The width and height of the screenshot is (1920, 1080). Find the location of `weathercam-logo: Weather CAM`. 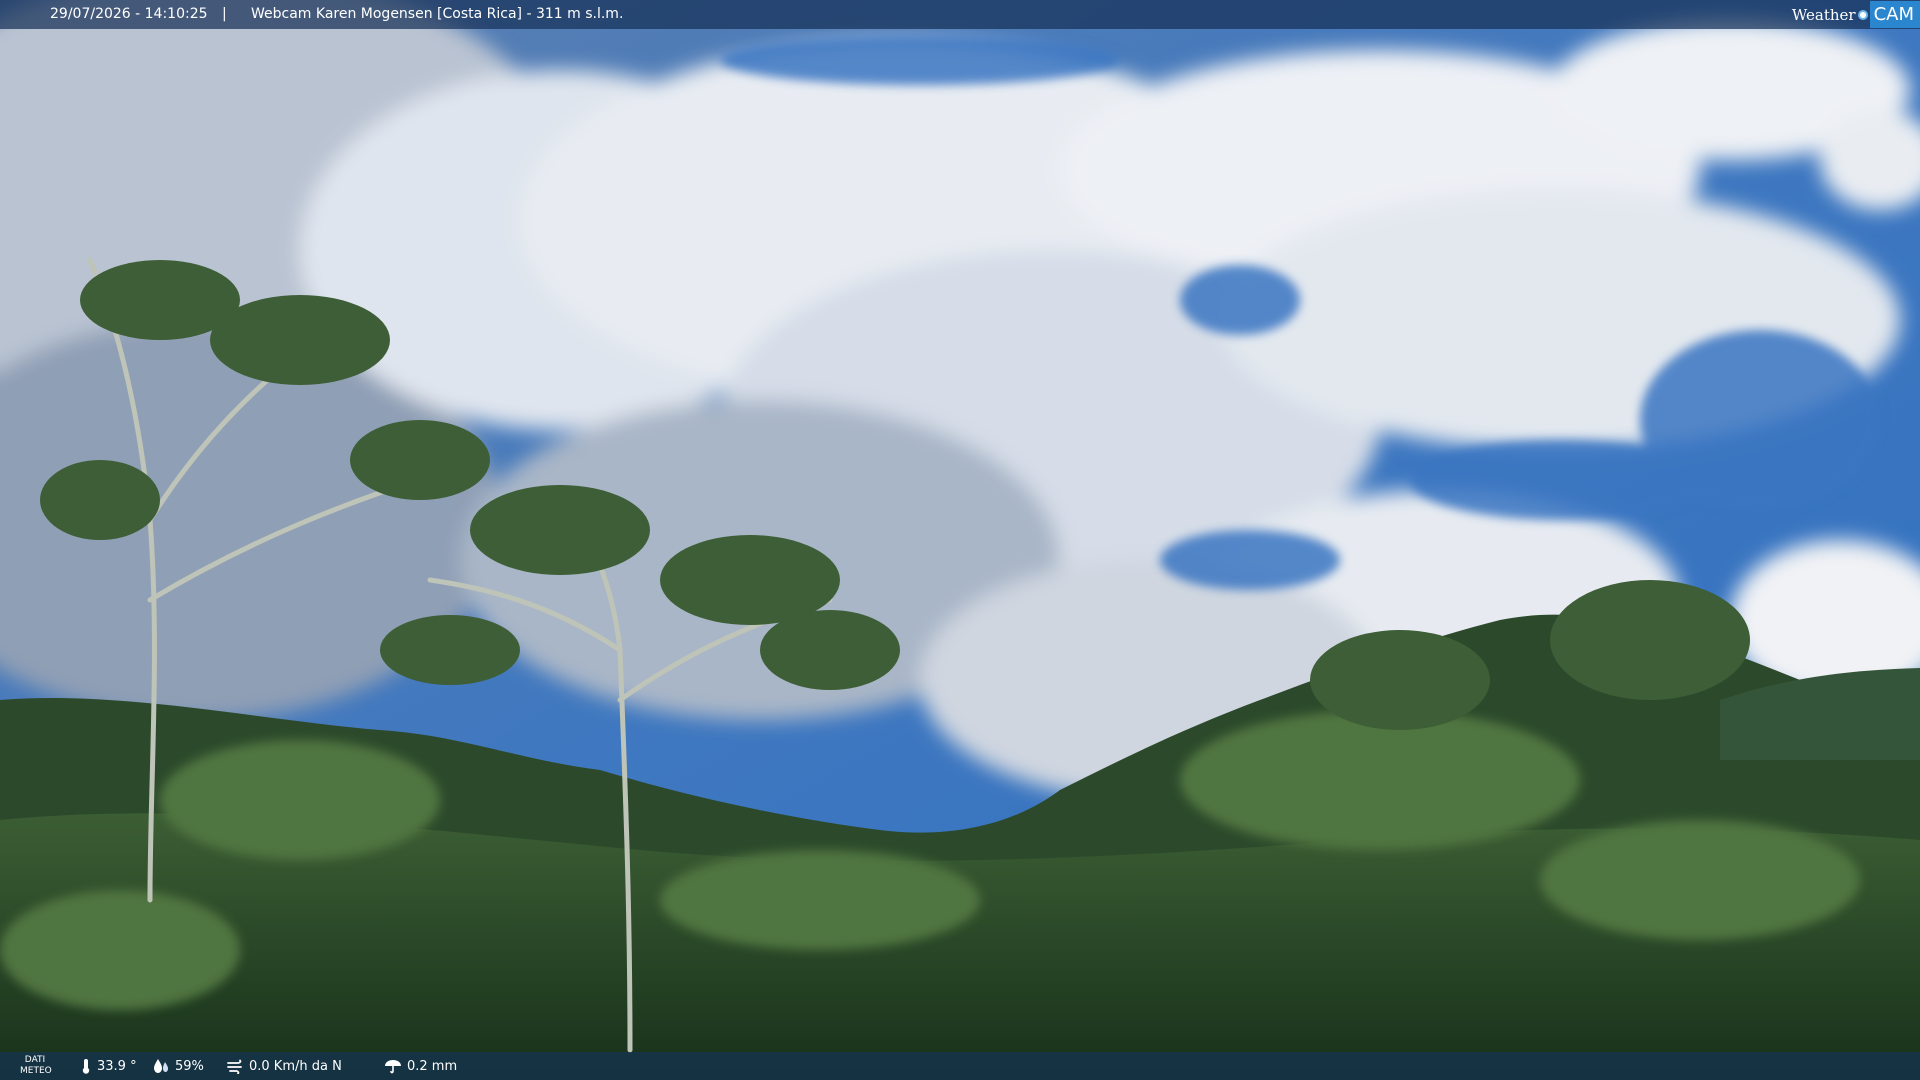

weathercam-logo: Weather CAM is located at coordinates (1856, 14).